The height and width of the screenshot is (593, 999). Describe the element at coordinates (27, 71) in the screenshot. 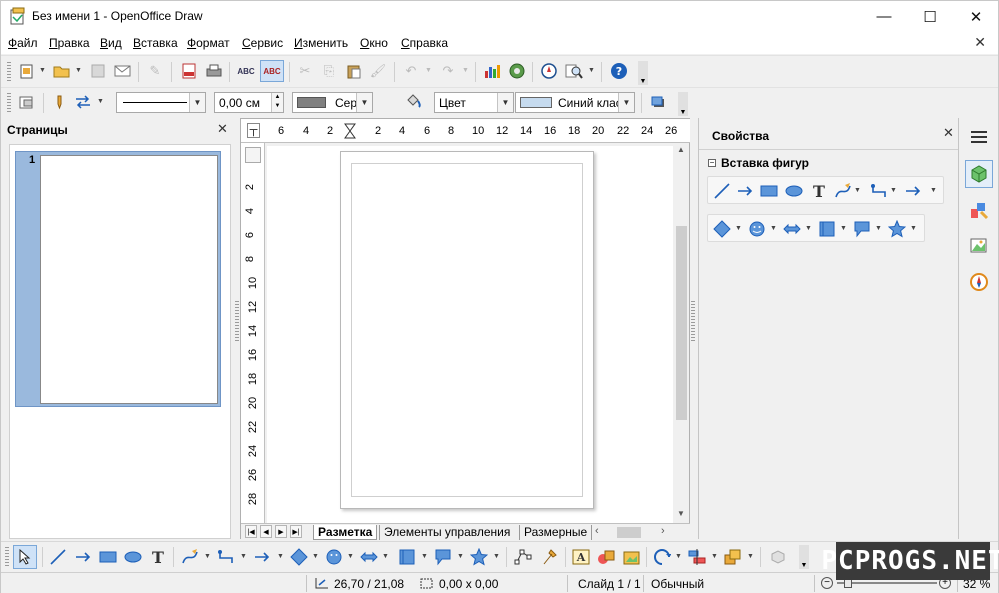

I see `new-document-icon` at that location.